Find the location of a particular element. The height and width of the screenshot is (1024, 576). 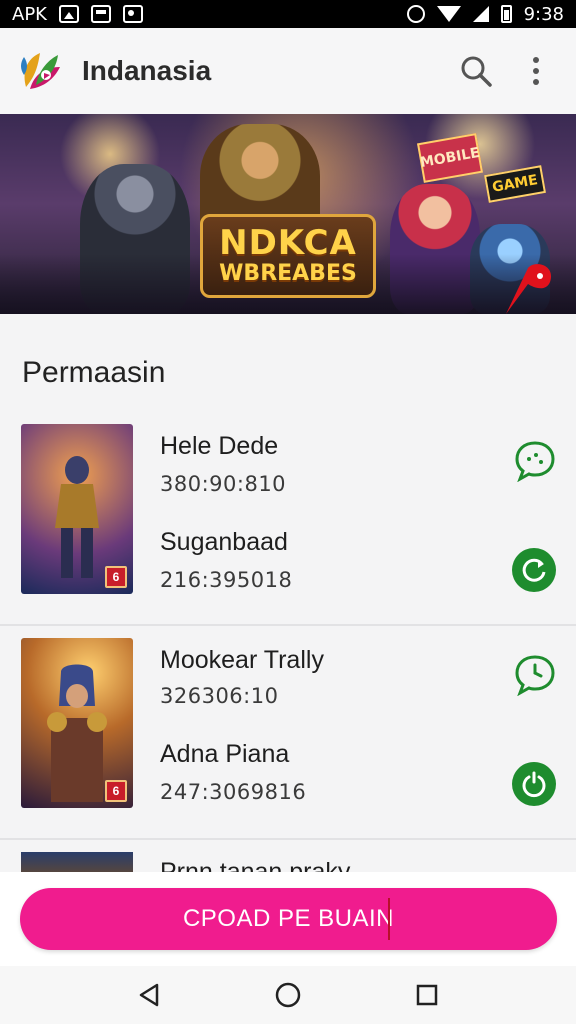

player-number: 247:3069816 is located at coordinates (233, 792).